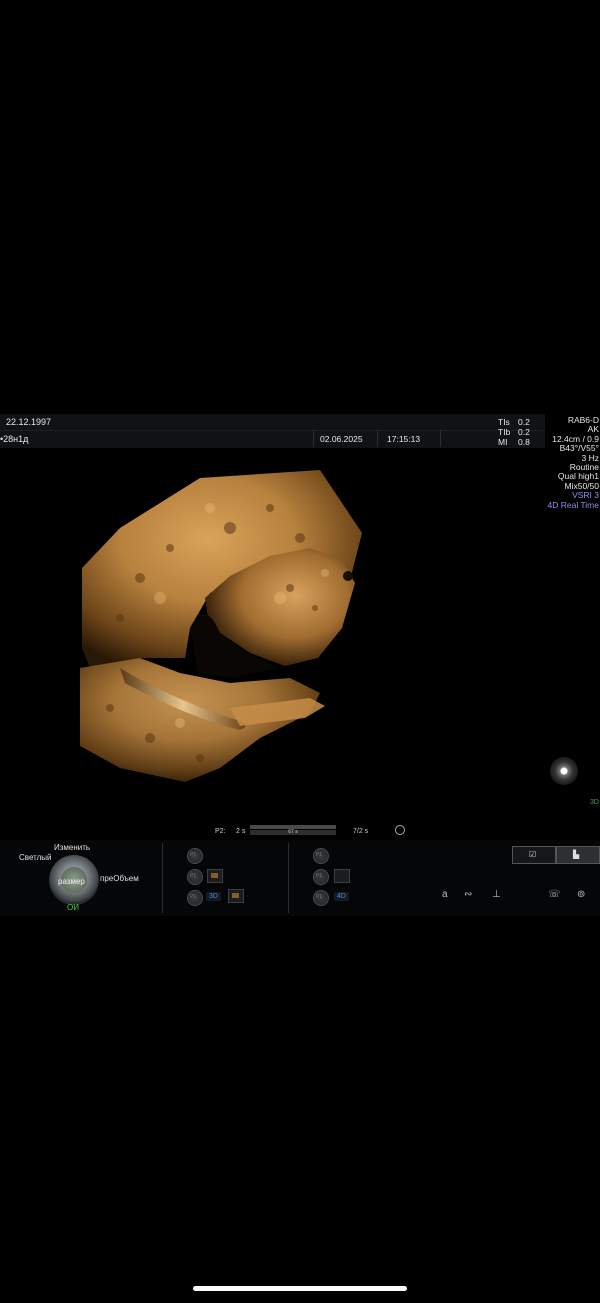  Describe the element at coordinates (581, 894) in the screenshot. I see `settings-icon: ⊚` at that location.